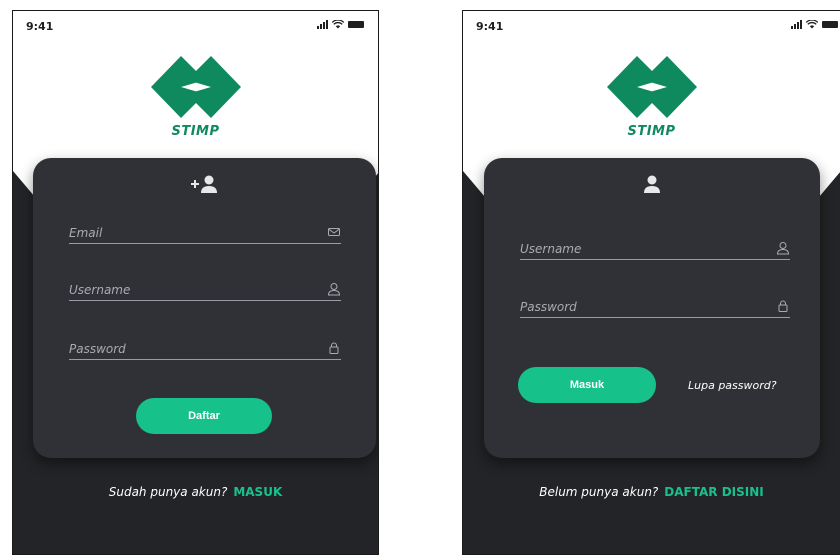 This screenshot has height=555, width=840. What do you see at coordinates (587, 385) in the screenshot?
I see `masuk-button: Masuk` at bounding box center [587, 385].